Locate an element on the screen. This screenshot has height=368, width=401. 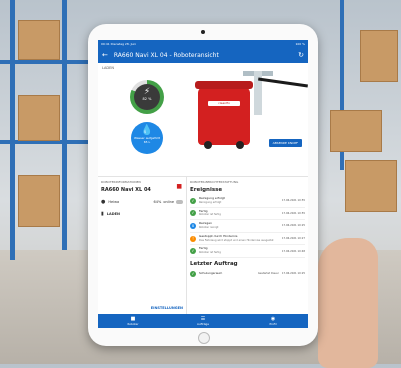
status-bar: 09:41 Dienstag 28. Juni 100 % is located at coordinates (203, 43).